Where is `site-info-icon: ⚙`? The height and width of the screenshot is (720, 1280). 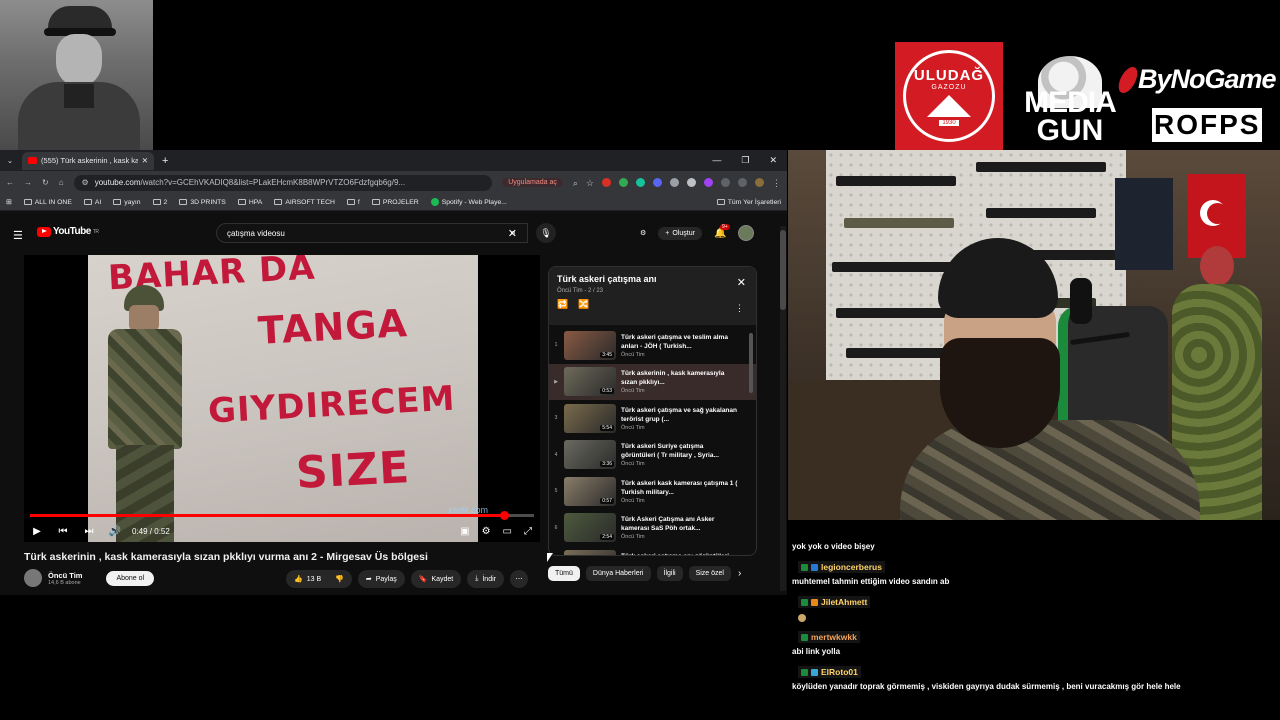
site-info-icon: ⚙ is located at coordinates (85, 182).